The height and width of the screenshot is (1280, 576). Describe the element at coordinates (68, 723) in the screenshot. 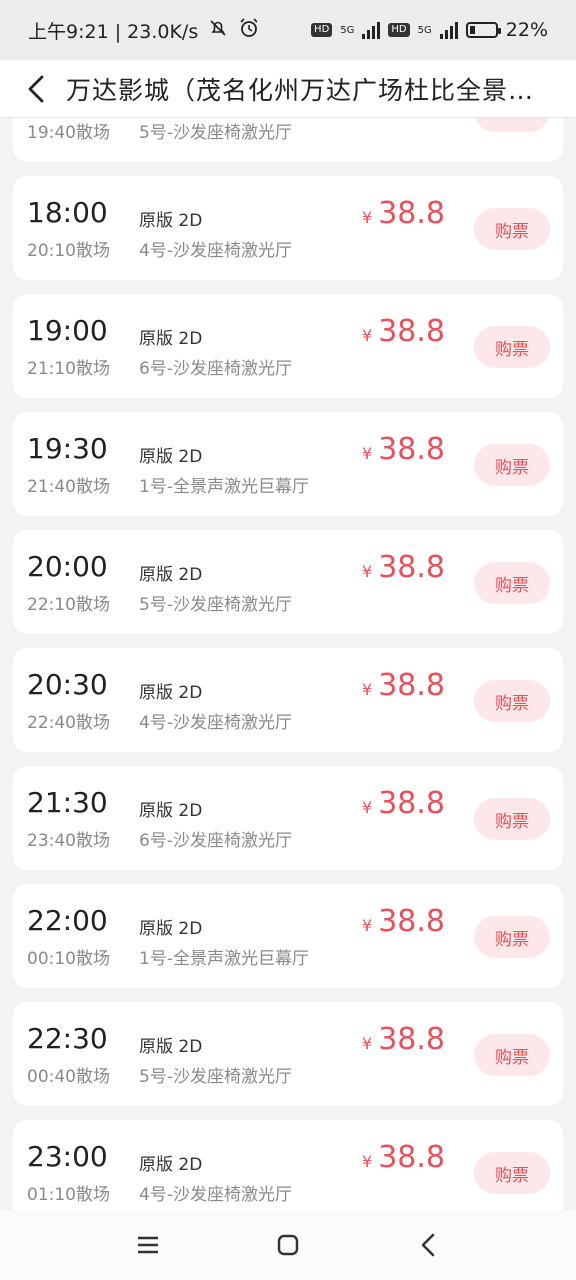

I see `end-time: 22:40散场` at that location.